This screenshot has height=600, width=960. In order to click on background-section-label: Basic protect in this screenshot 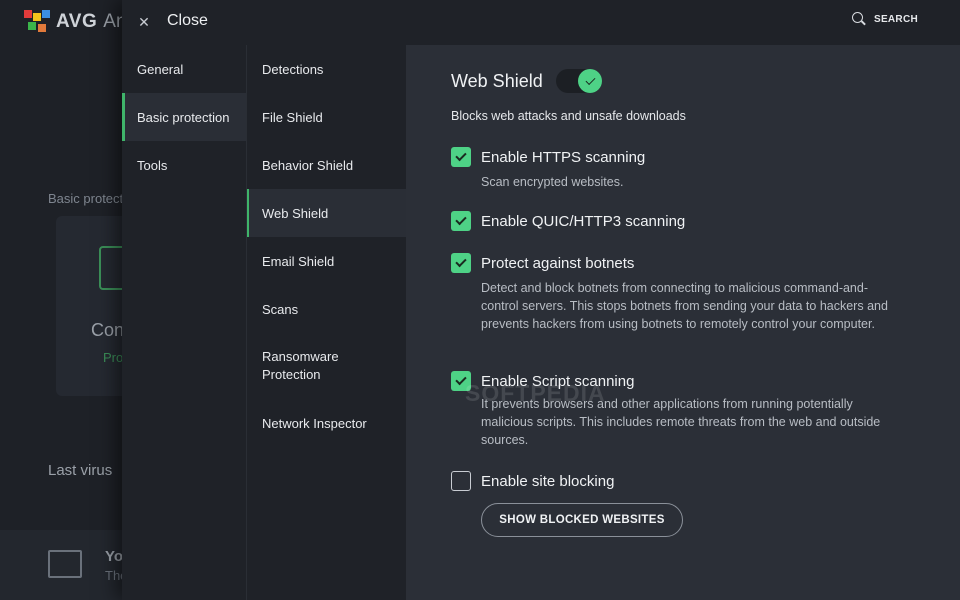, I will do `click(86, 198)`.